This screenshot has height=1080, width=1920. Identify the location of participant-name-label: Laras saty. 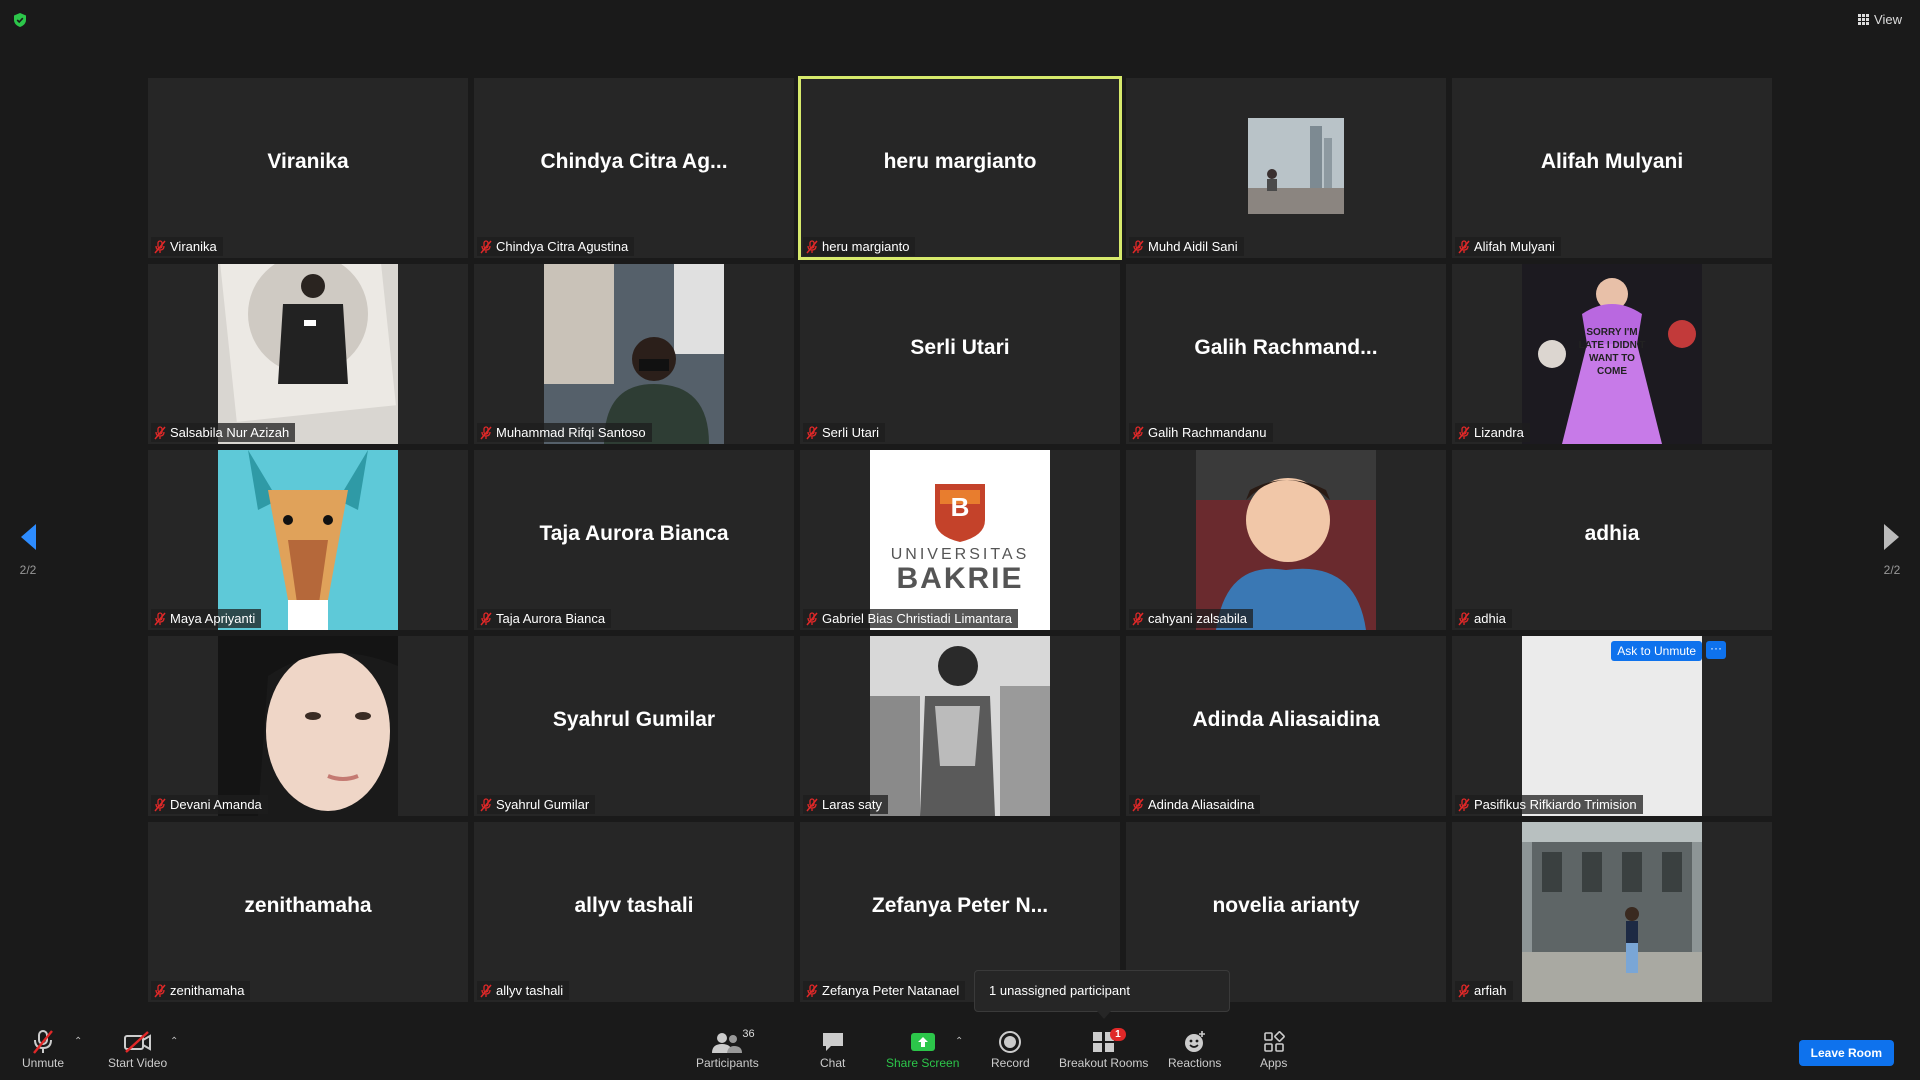
(845, 804).